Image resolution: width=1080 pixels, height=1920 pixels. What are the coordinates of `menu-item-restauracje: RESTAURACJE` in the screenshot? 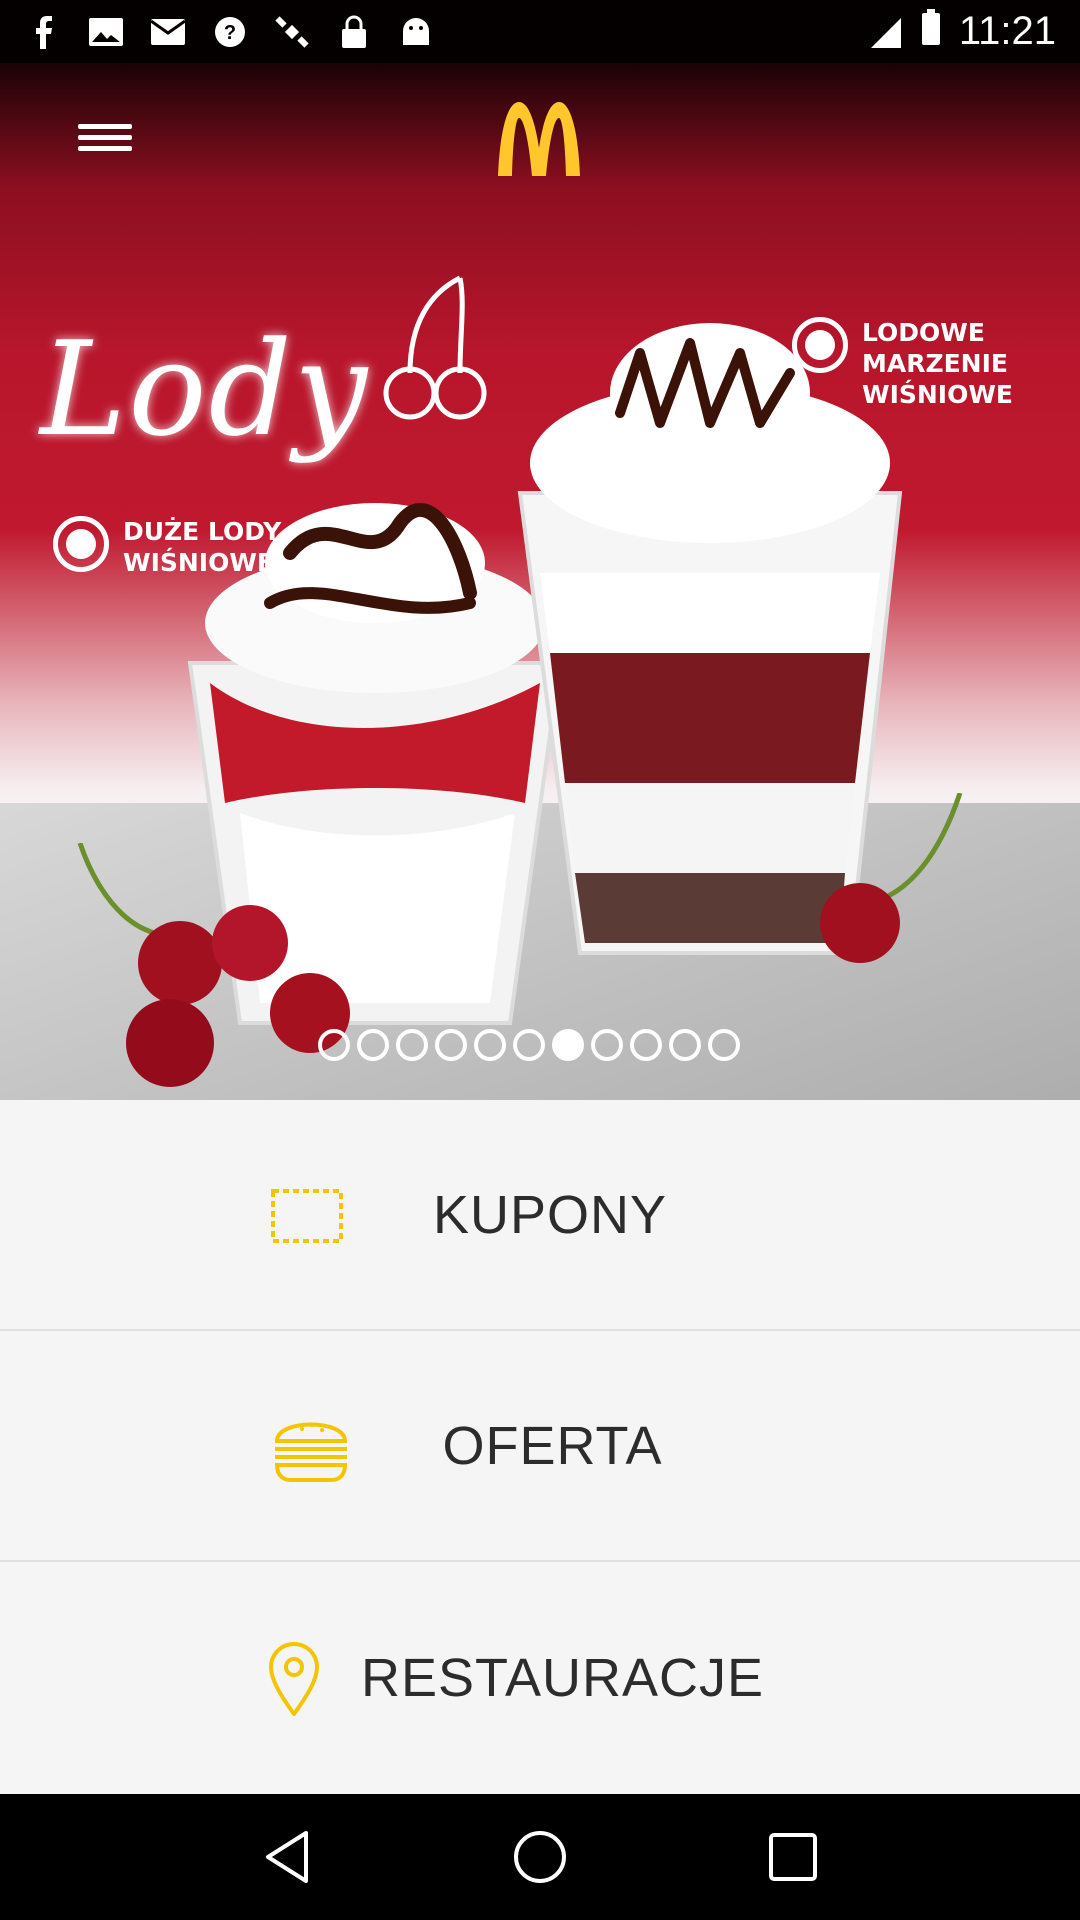 It's located at (540, 1677).